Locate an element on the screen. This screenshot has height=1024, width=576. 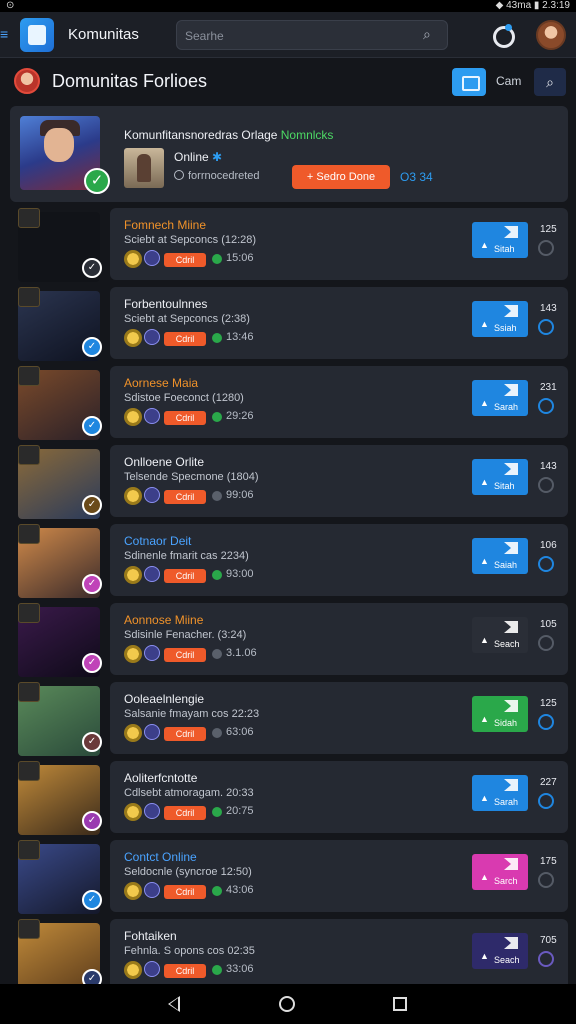
search-input is located at coordinates (295, 36).